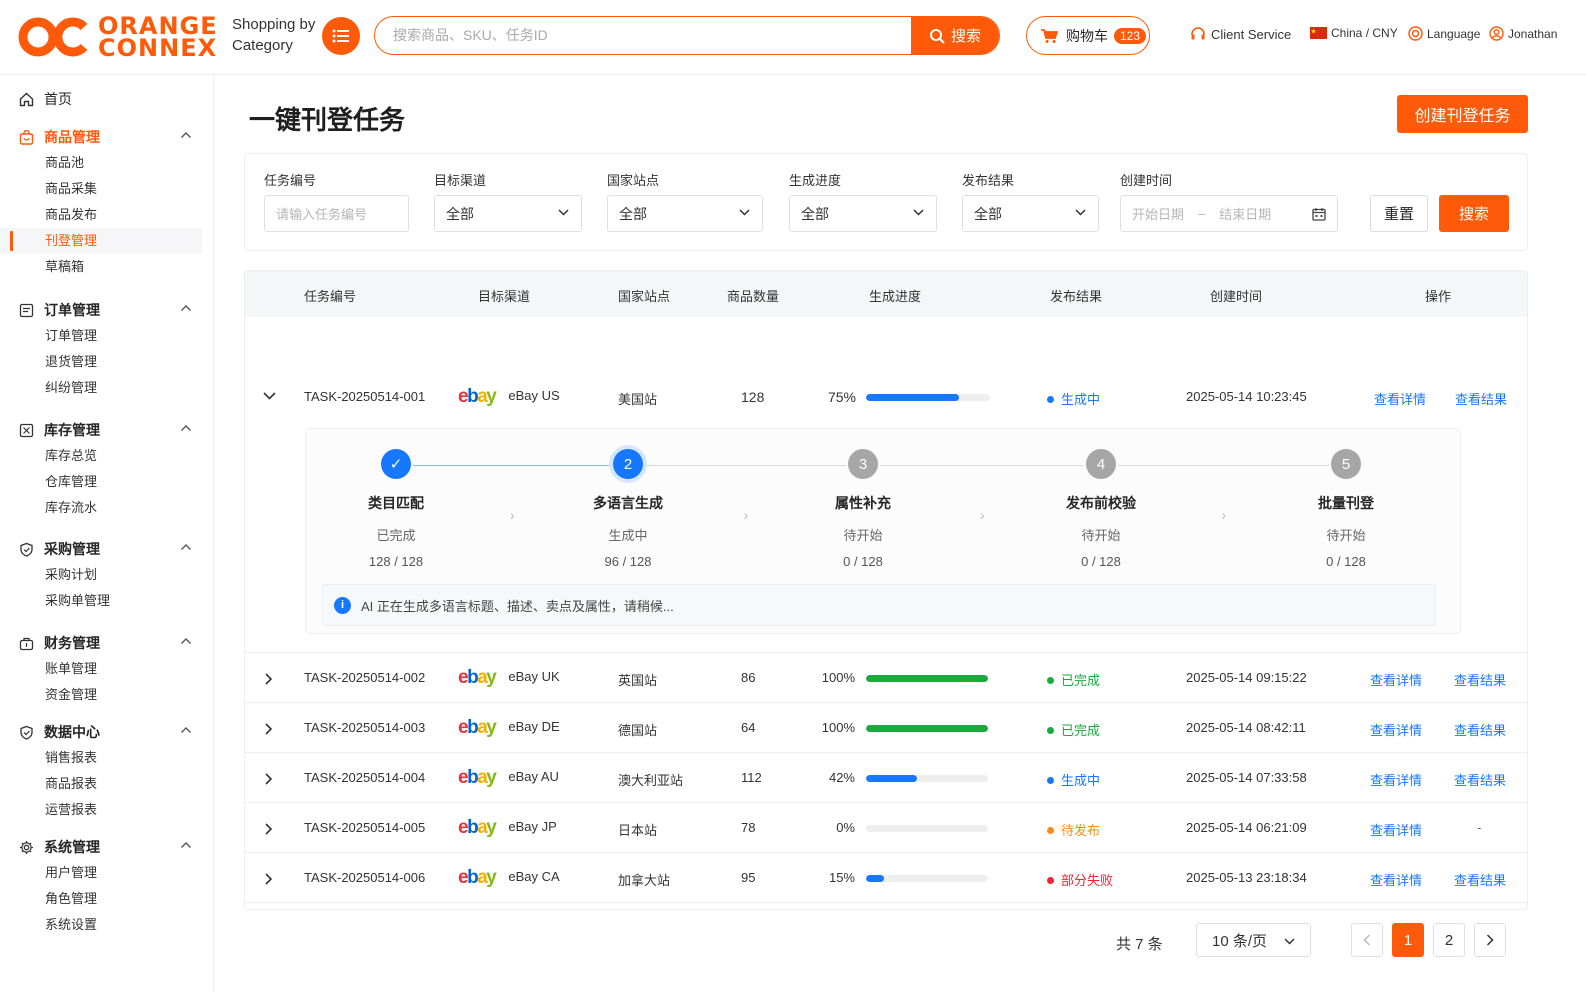 This screenshot has height=992, width=1586. What do you see at coordinates (107, 508) in the screenshot?
I see `sidebar-item-inventory-flow: 库存流水` at bounding box center [107, 508].